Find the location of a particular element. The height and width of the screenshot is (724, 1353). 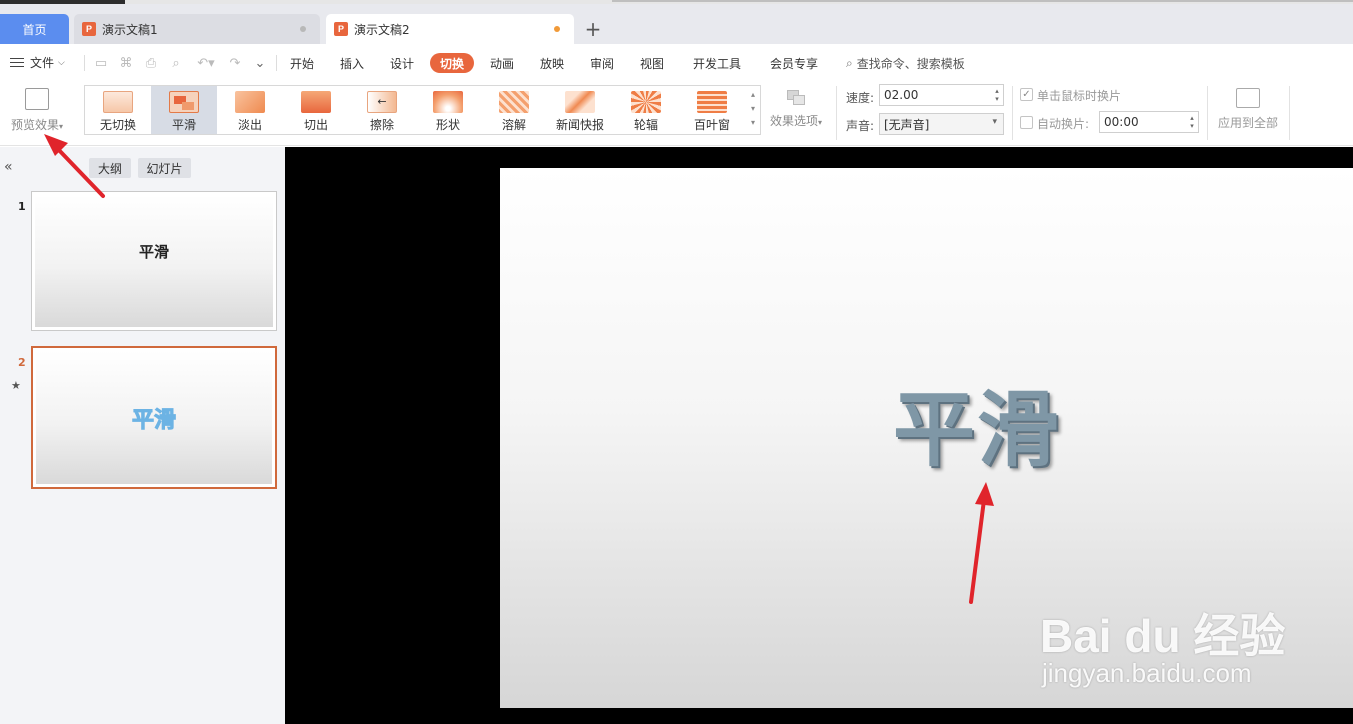

annotation-arrow-slide is located at coordinates (981, 543).